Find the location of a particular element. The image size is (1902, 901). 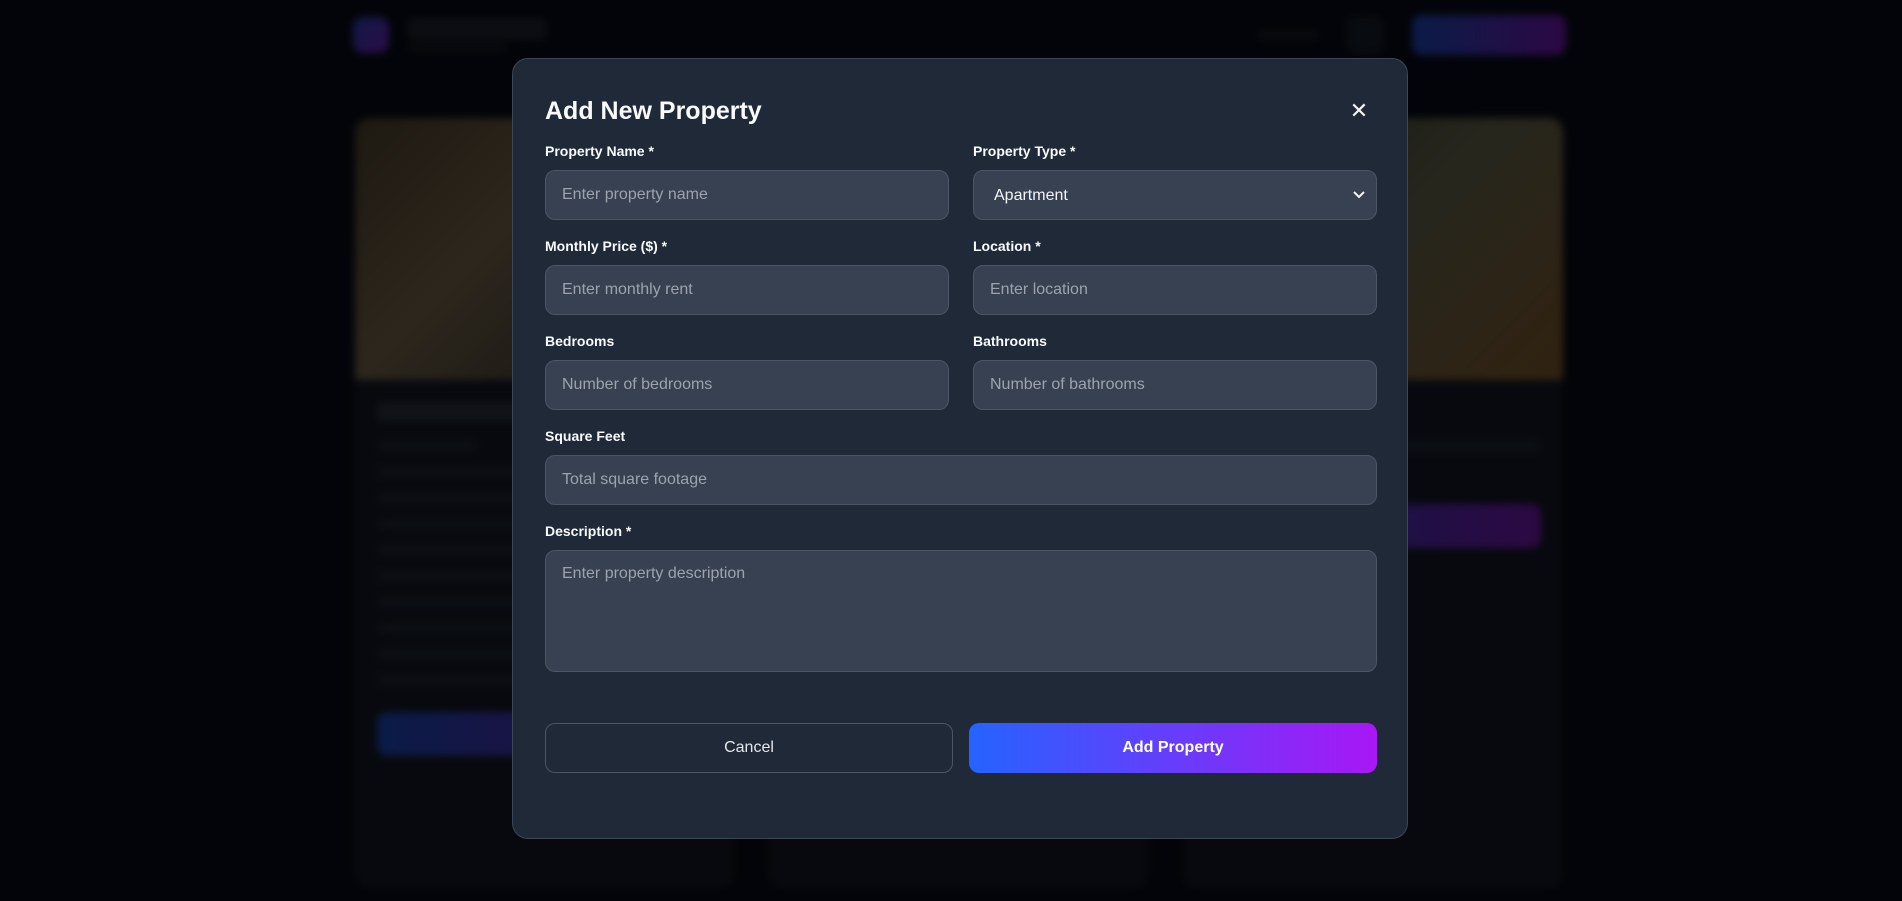

modal-actions: Cancel Add Property is located at coordinates (961, 748).